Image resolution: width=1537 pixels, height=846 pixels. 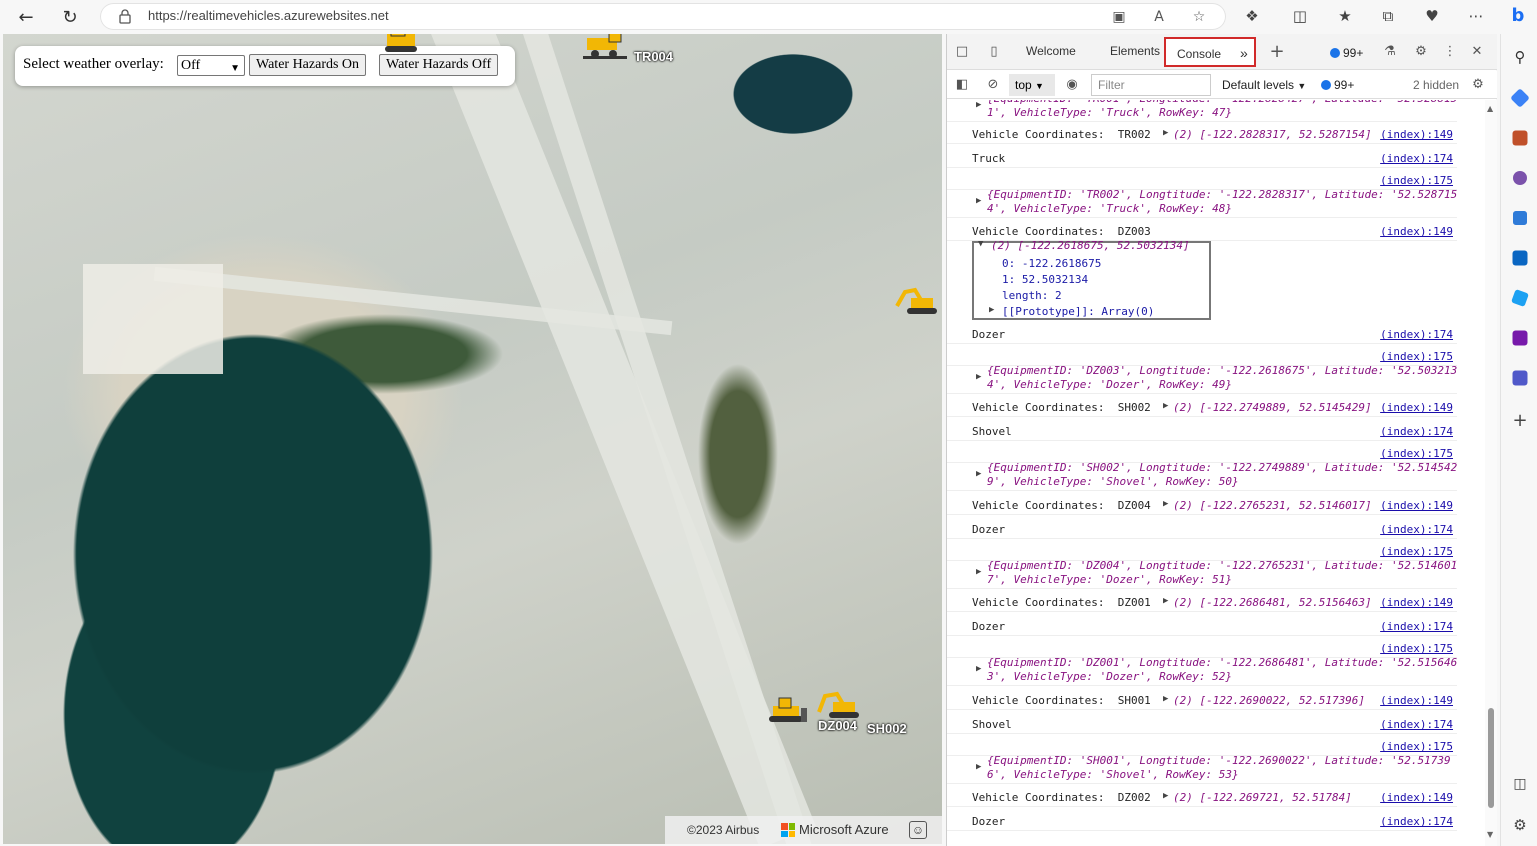 What do you see at coordinates (1520, 420) in the screenshot?
I see `add-icon: +` at bounding box center [1520, 420].